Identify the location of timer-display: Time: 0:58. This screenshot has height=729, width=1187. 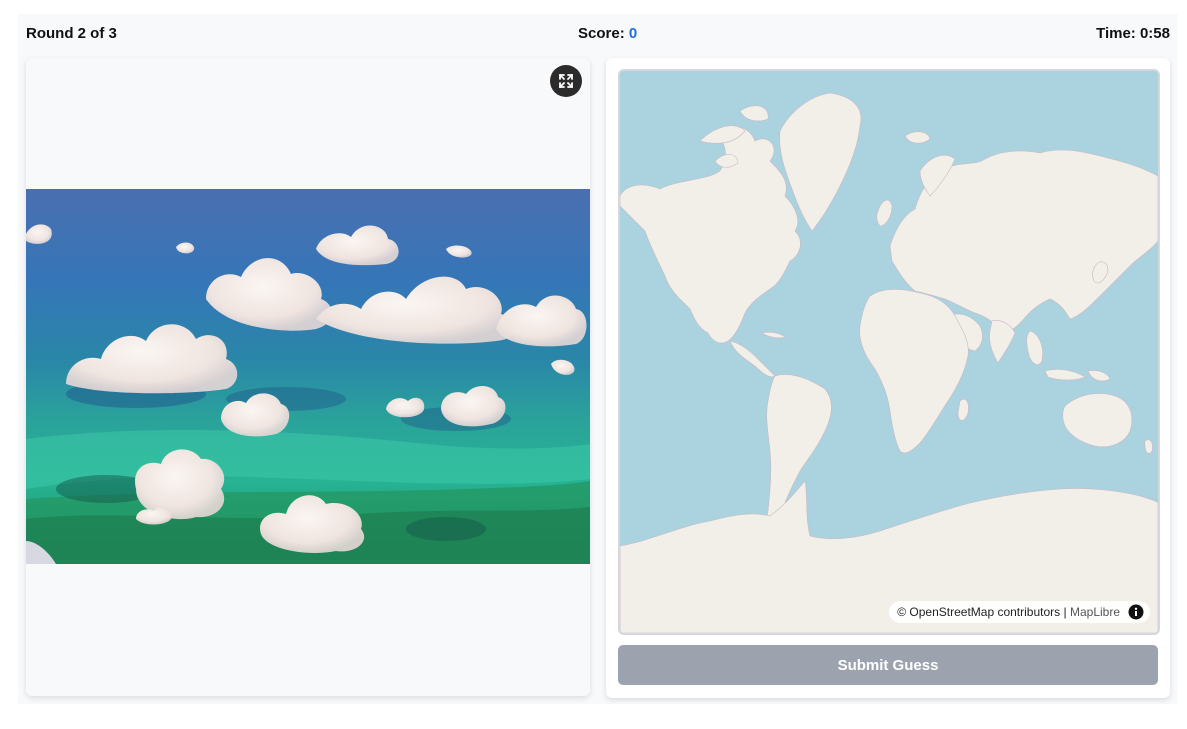
(1133, 33).